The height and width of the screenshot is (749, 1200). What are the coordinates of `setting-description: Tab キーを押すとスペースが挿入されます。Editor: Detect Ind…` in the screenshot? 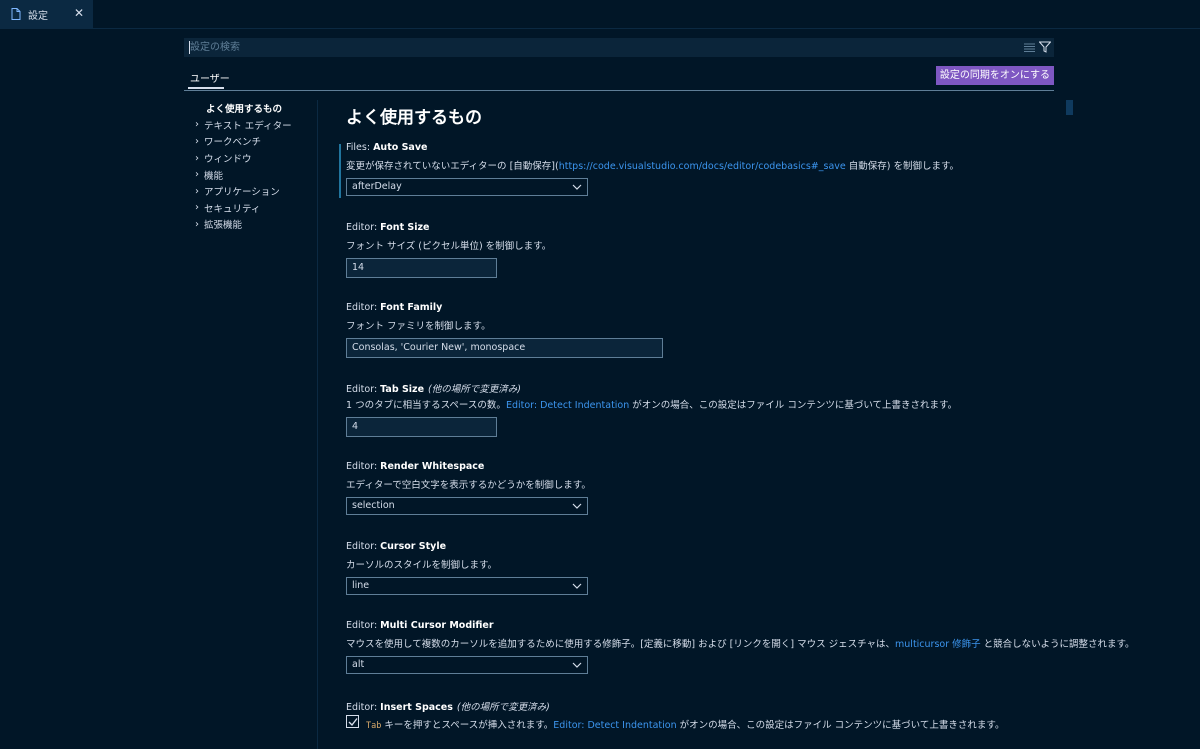 It's located at (685, 725).